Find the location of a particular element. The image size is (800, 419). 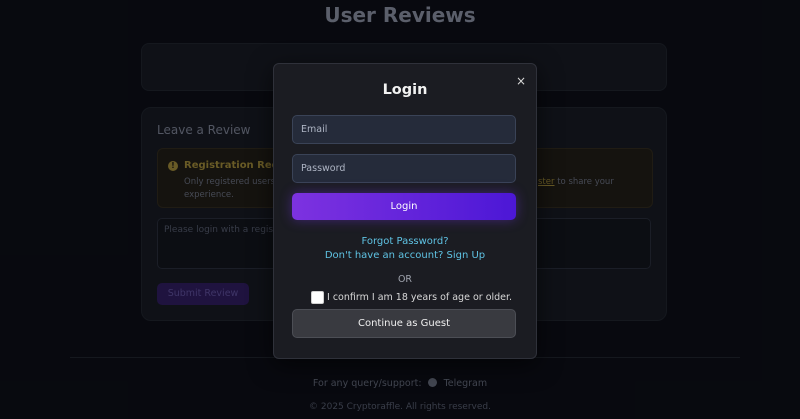

age-confirm-label: I confirm I am 18 years of age or older. is located at coordinates (419, 297).